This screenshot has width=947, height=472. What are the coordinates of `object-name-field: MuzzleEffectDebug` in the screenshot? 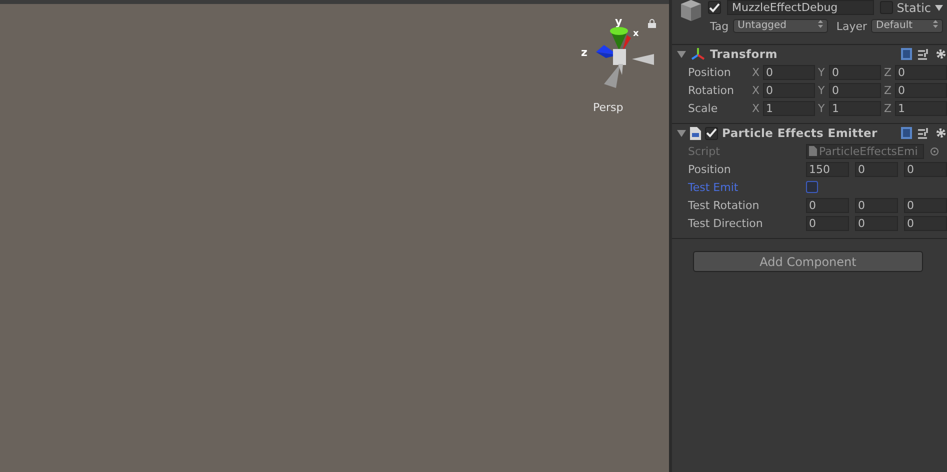 It's located at (800, 7).